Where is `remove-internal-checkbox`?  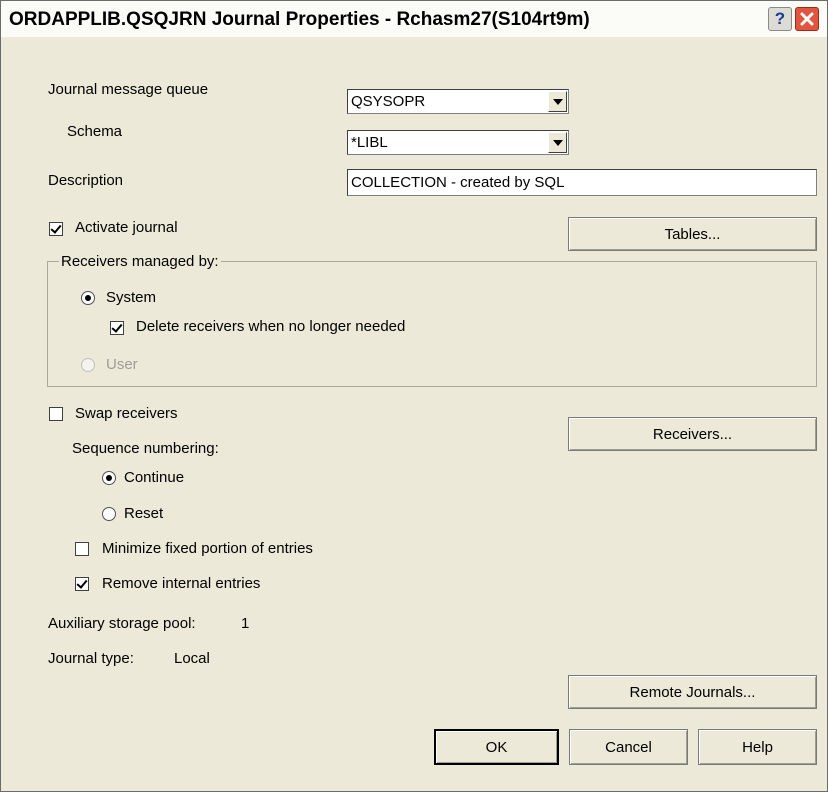
remove-internal-checkbox is located at coordinates (82, 584).